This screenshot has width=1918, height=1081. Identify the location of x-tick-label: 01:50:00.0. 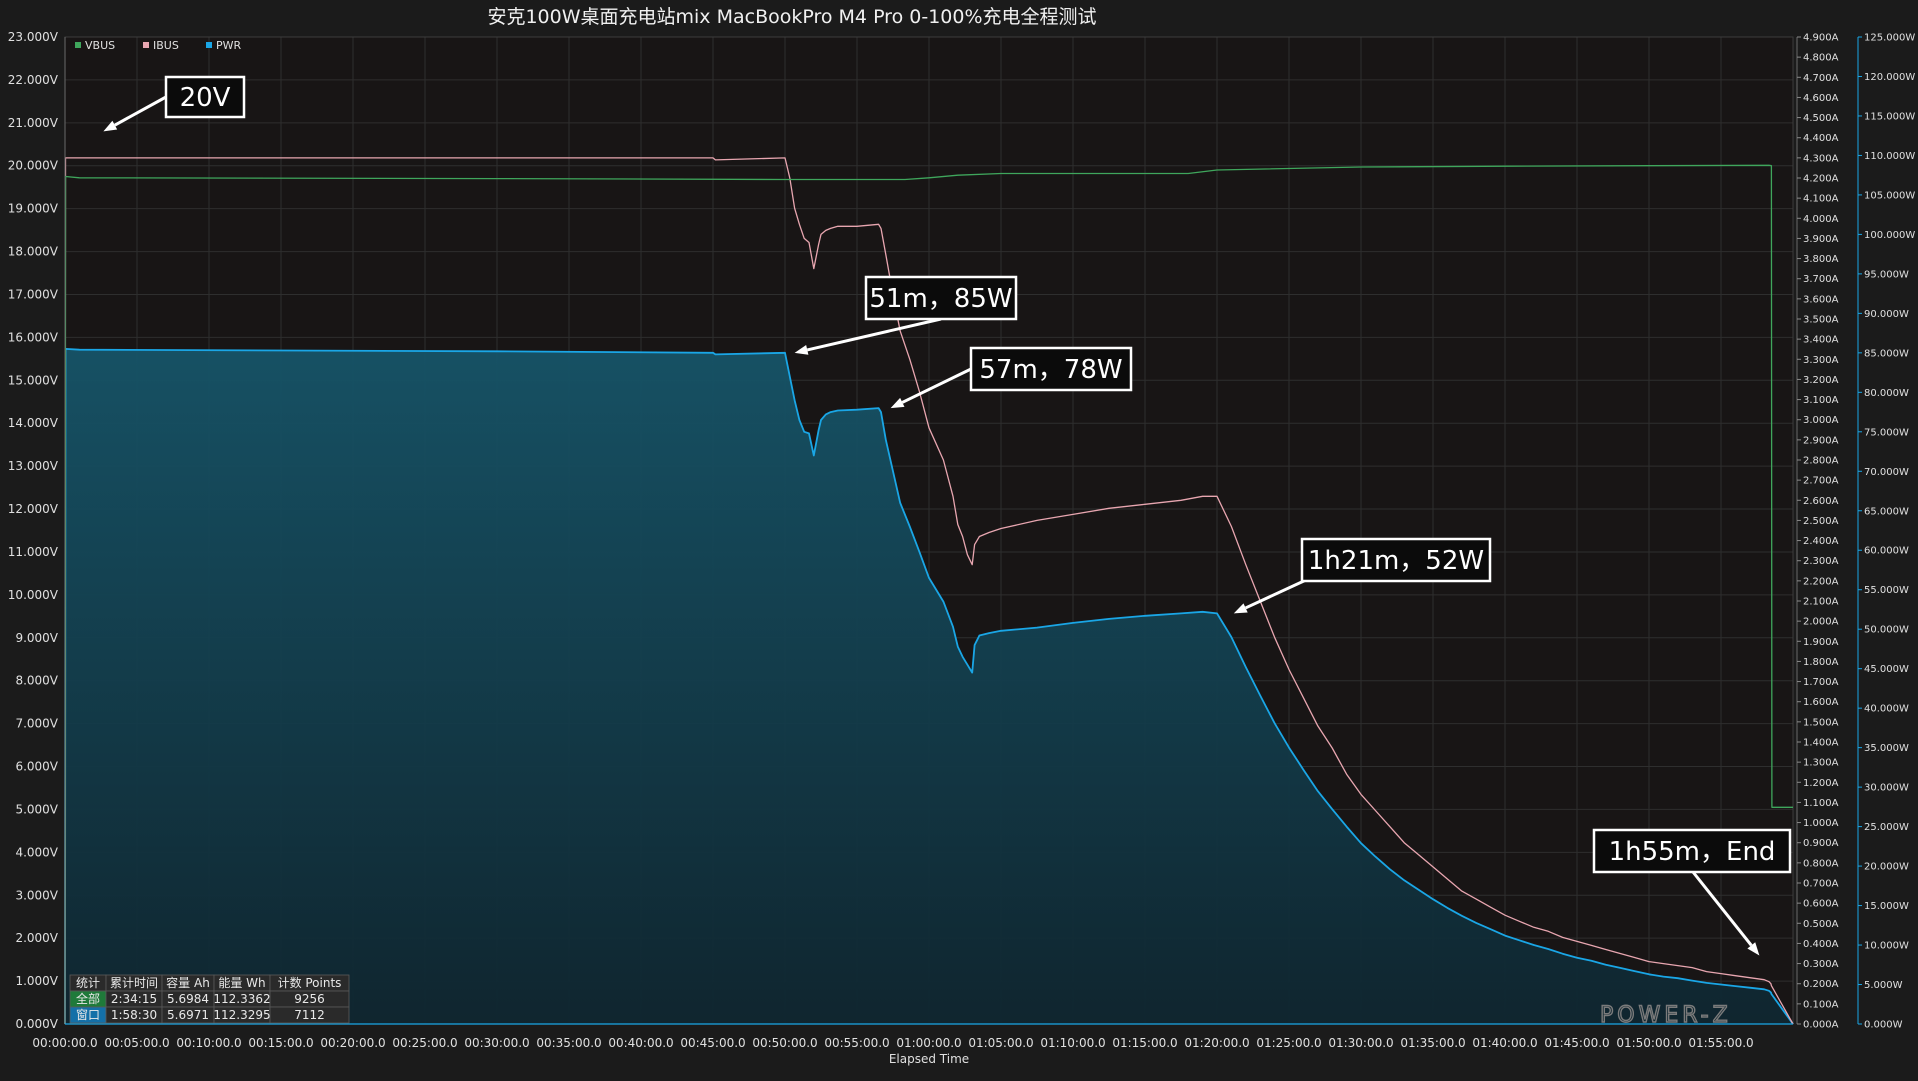
(1648, 1043).